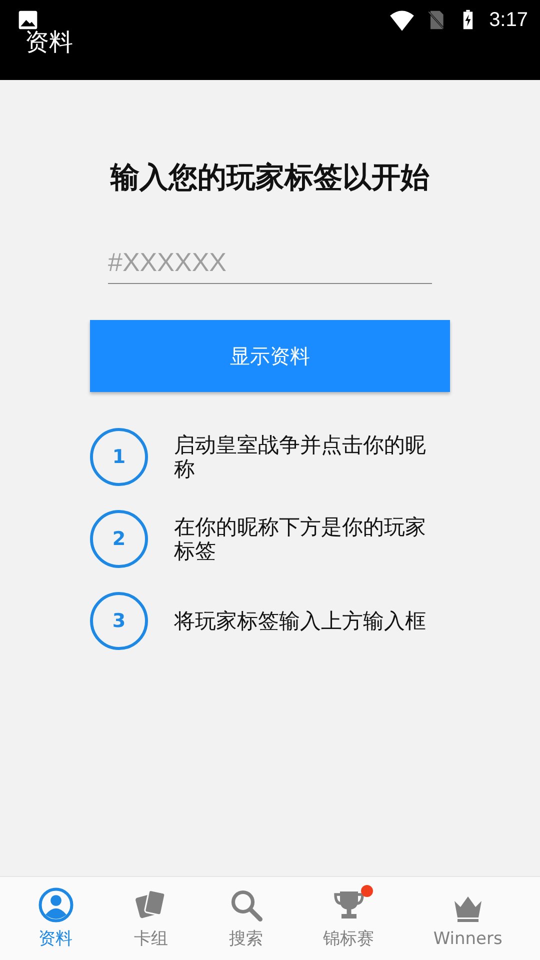 Image resolution: width=540 pixels, height=960 pixels. I want to click on step-number: 2, so click(119, 539).